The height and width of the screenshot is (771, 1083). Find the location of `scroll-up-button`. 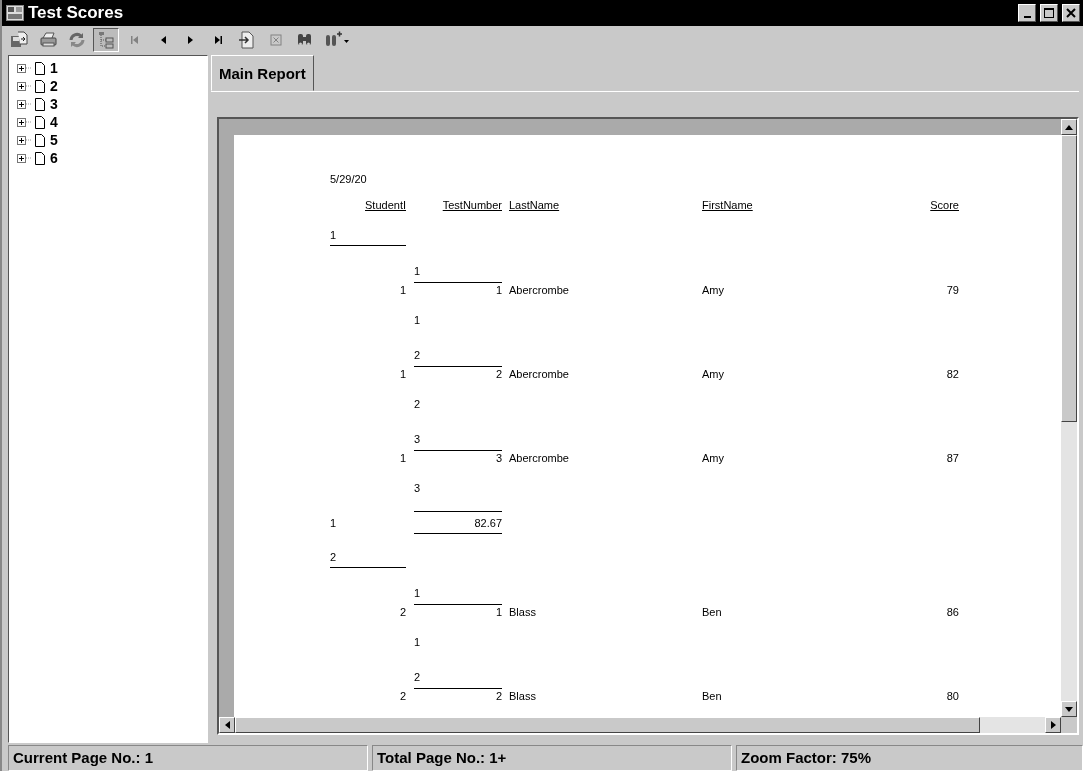

scroll-up-button is located at coordinates (1069, 127).